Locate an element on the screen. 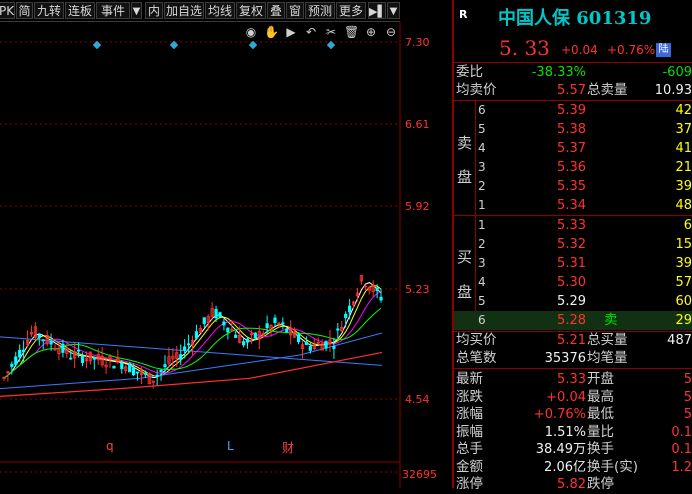  stat-value: +0.76% is located at coordinates (559, 414).